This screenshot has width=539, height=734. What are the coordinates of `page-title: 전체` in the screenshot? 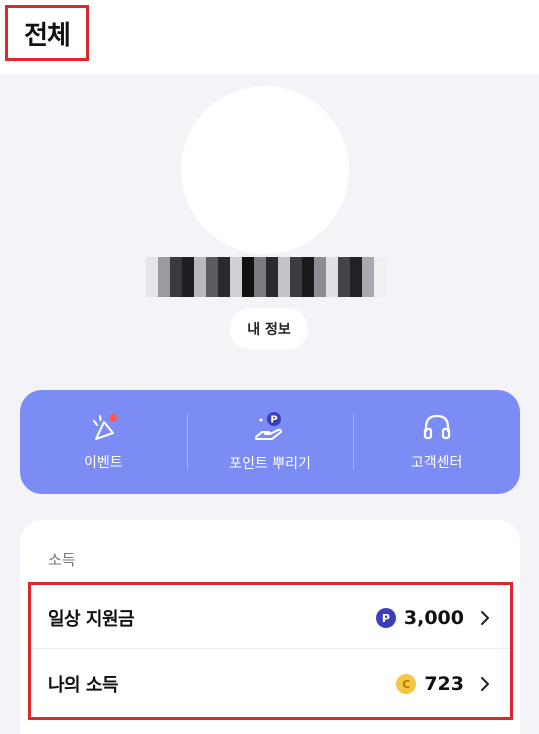 It's located at (47, 33).